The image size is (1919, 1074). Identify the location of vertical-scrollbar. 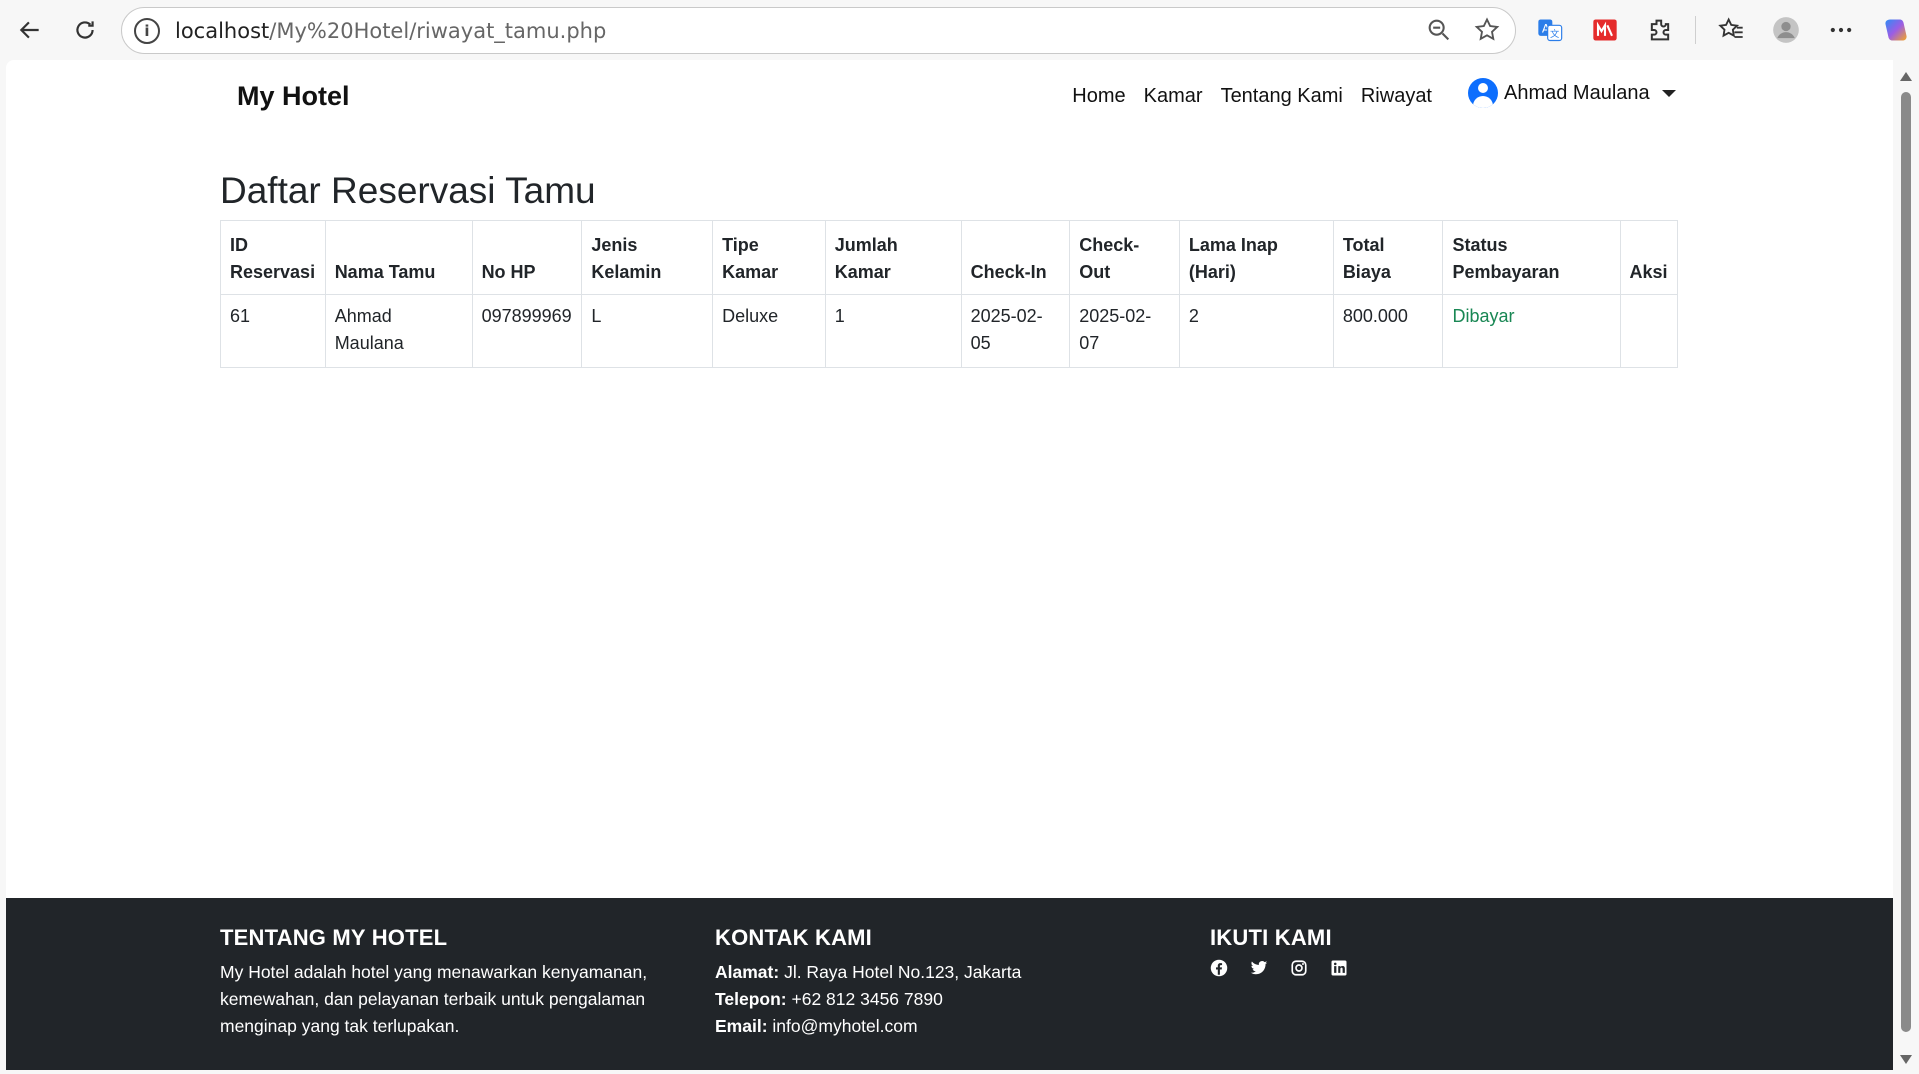
(1906, 567).